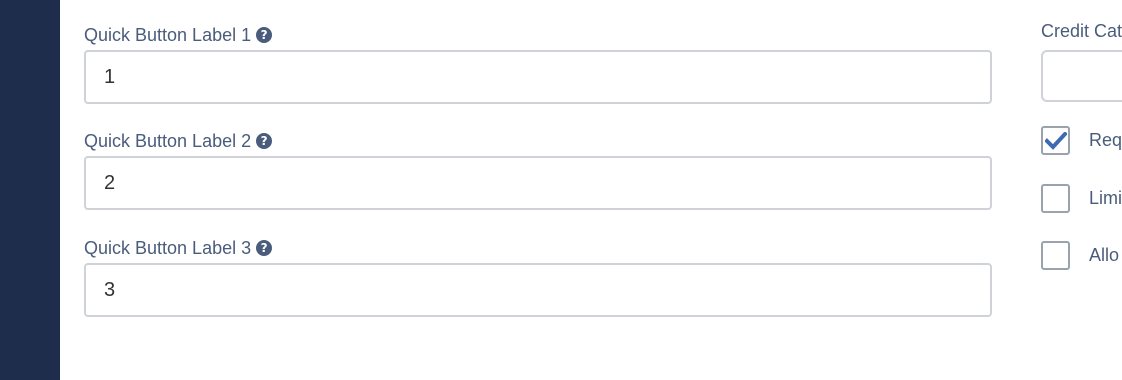 The height and width of the screenshot is (380, 1122). Describe the element at coordinates (1081, 31) in the screenshot. I see `credit-category-label: Credit Cat` at that location.